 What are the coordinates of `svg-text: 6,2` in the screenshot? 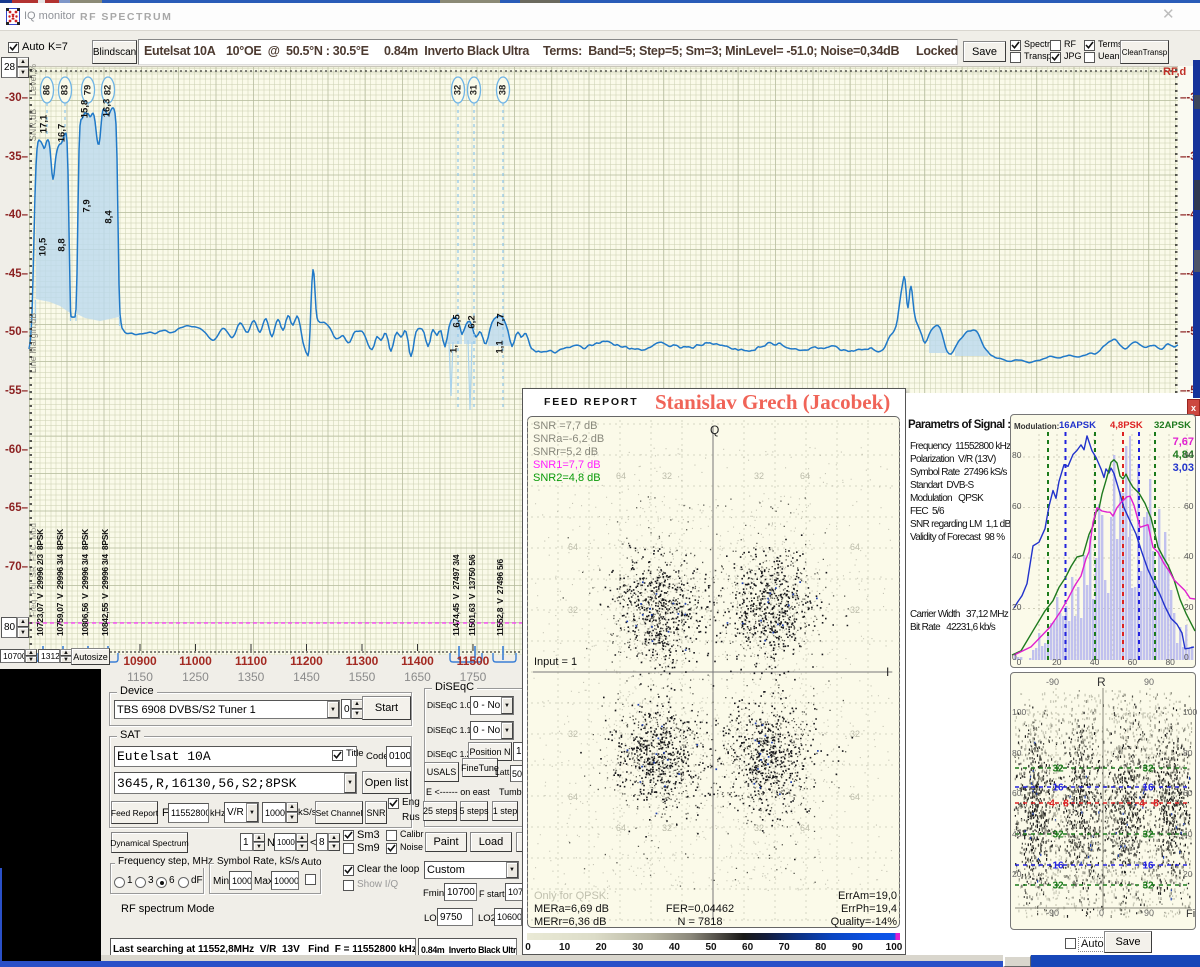 It's located at (472, 321).